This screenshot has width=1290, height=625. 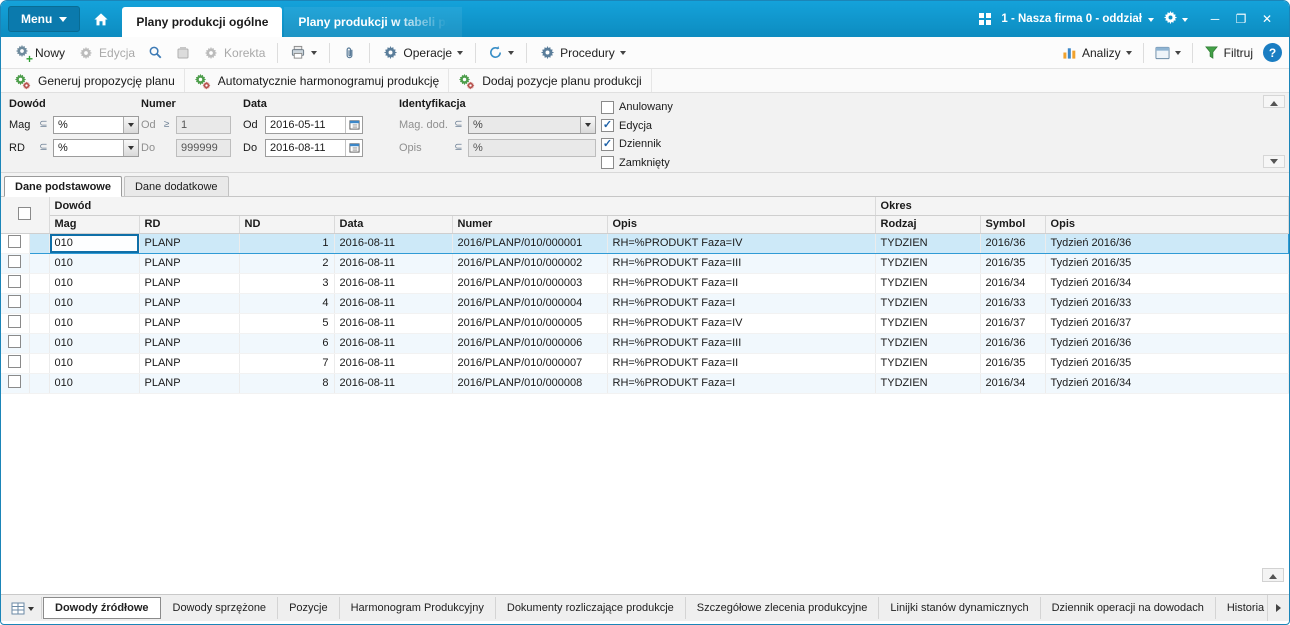 What do you see at coordinates (1167, 383) in the screenshot?
I see `cell-opis: Tydzień 2016/34` at bounding box center [1167, 383].